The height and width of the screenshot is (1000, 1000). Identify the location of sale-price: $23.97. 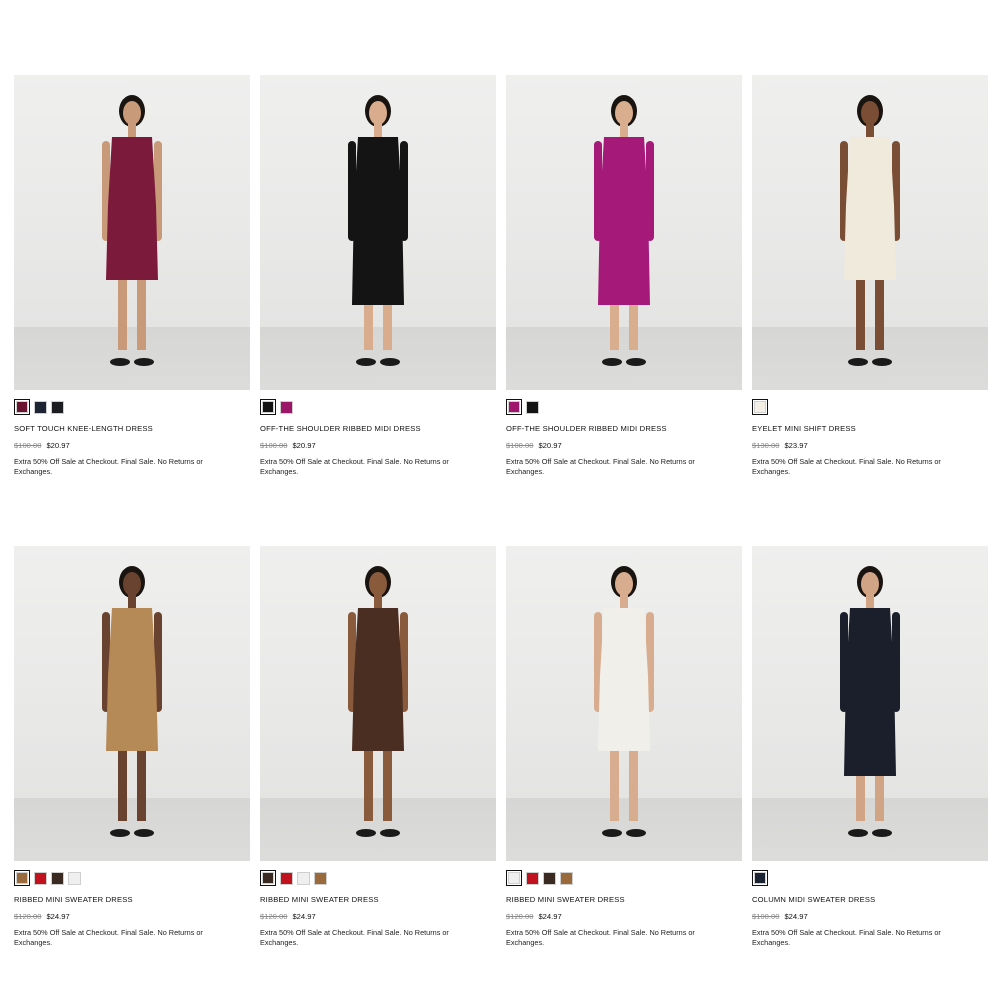
(796, 445).